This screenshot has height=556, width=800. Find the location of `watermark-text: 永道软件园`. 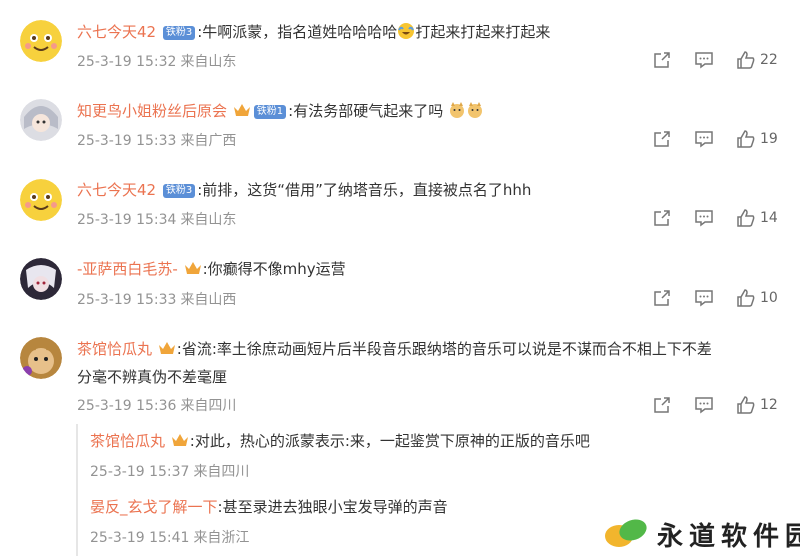

watermark-text: 永道软件园 is located at coordinates (728, 537).